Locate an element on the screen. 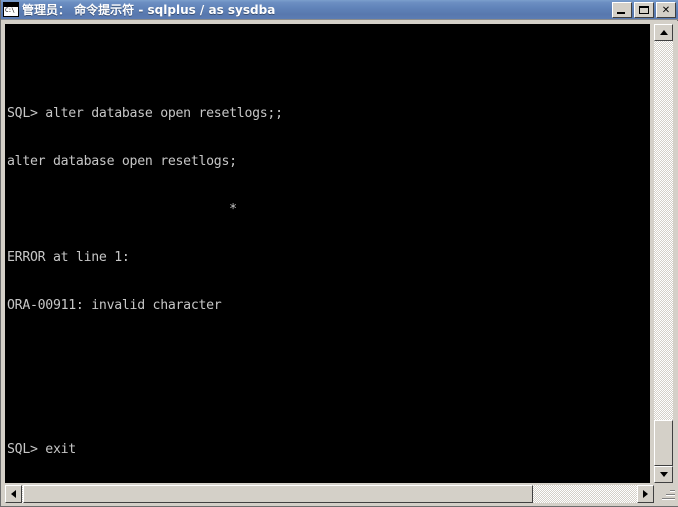 The height and width of the screenshot is (507, 678). cmd-console-icon: C:\ is located at coordinates (11, 9).